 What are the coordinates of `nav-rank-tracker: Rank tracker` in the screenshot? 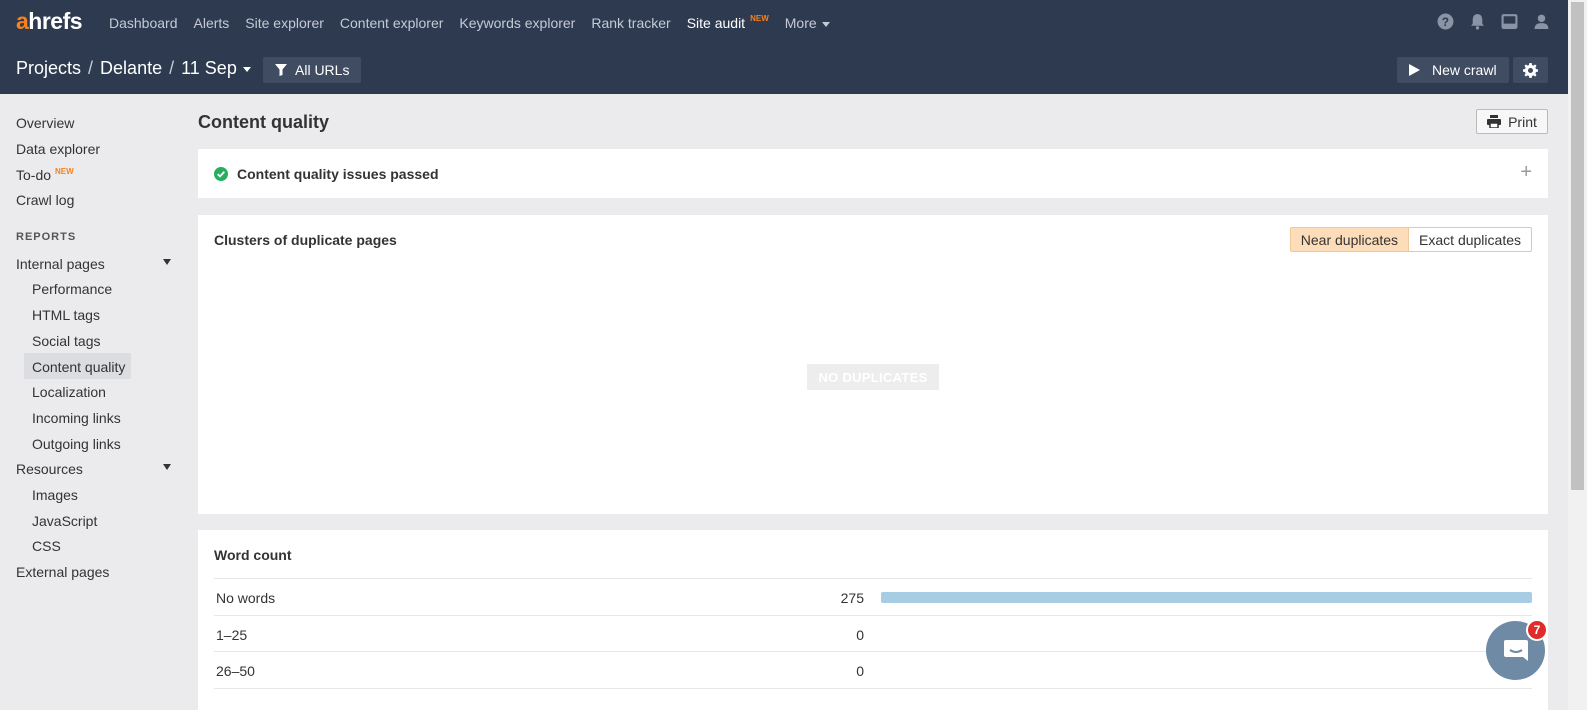 It's located at (630, 23).